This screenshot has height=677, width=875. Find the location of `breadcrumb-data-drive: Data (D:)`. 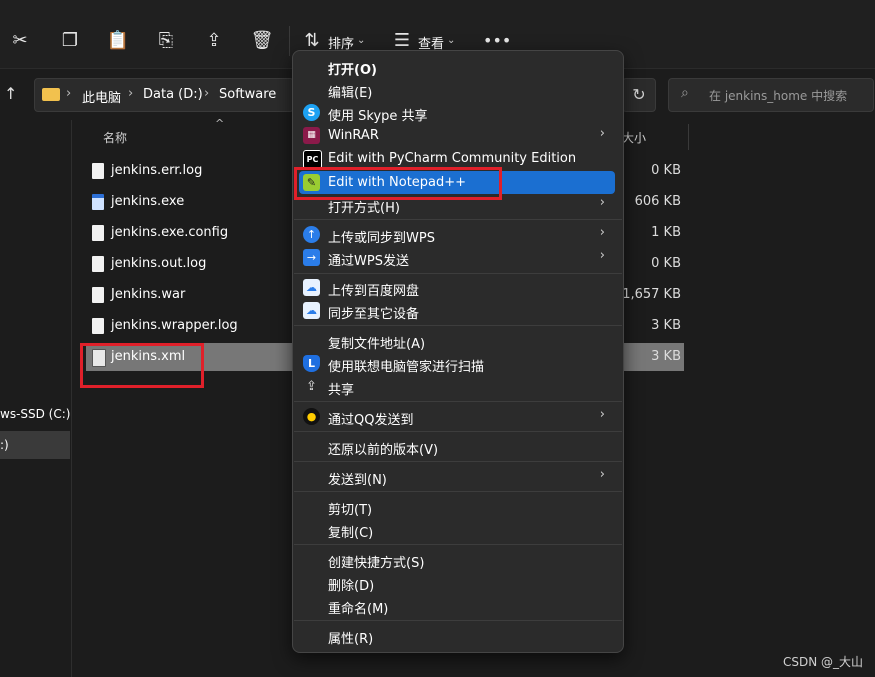

breadcrumb-data-drive: Data (D:) is located at coordinates (173, 94).